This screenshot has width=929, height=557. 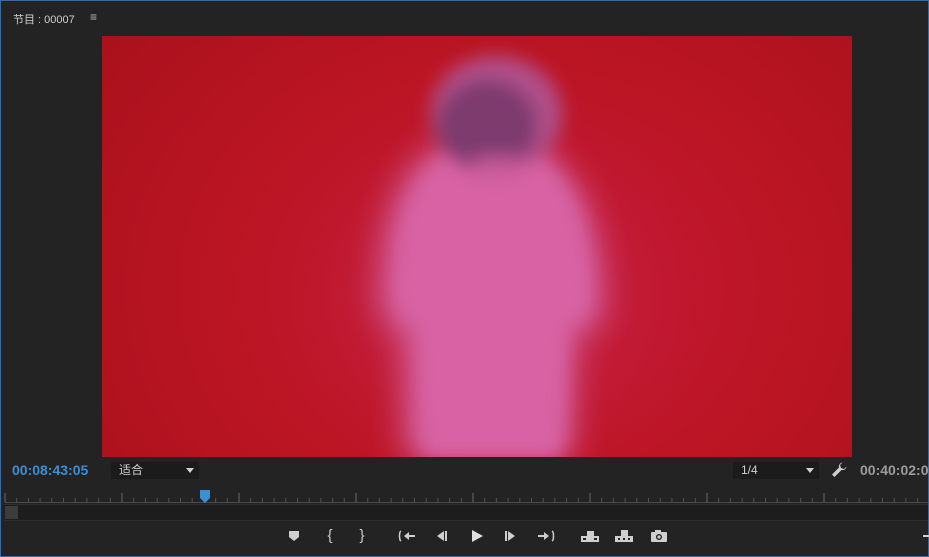 What do you see at coordinates (155, 470) in the screenshot?
I see `zoom-level-dropdown: 适合` at bounding box center [155, 470].